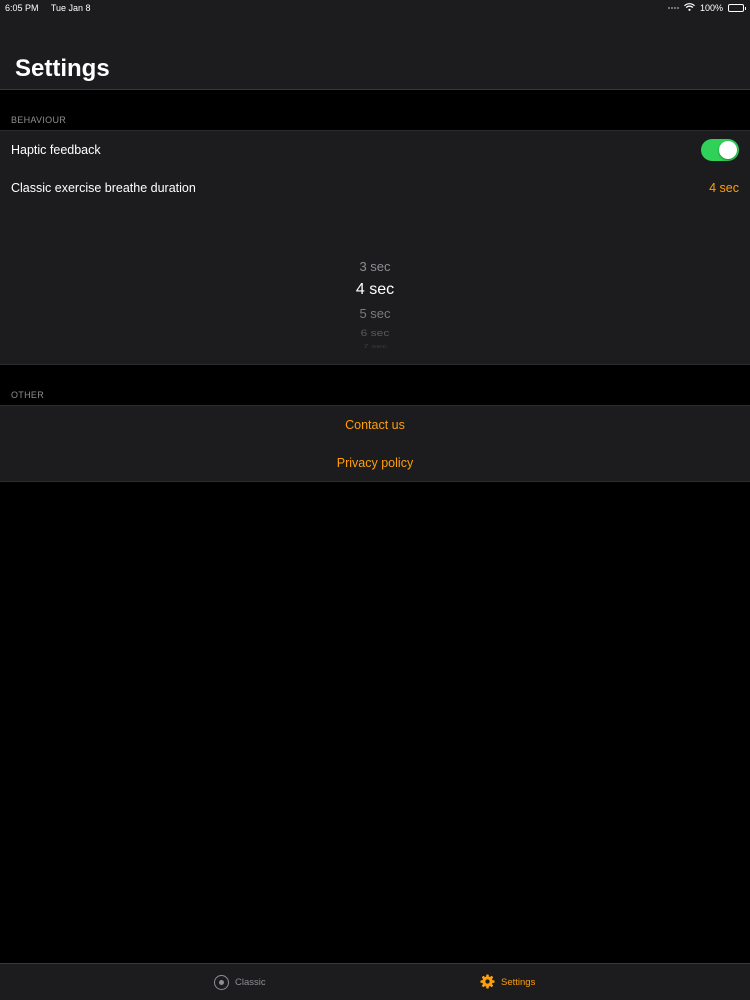 The height and width of the screenshot is (1000, 750). What do you see at coordinates (375, 150) in the screenshot?
I see `haptic-feedback-row: Haptic feedback` at bounding box center [375, 150].